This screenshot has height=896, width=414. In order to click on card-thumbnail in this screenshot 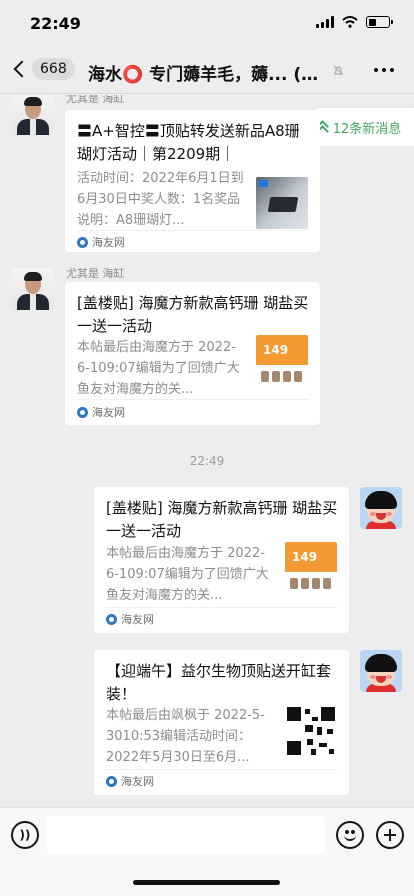, I will do `click(282, 203)`.